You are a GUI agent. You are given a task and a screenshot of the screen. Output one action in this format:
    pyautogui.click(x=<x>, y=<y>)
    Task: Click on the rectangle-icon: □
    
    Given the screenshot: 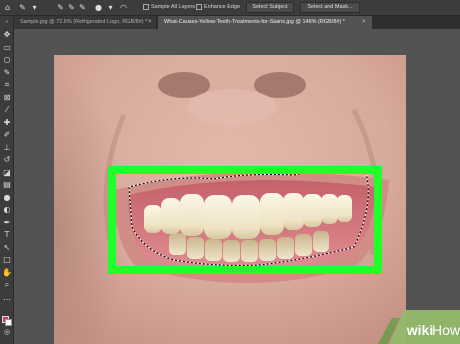 What is the action you would take?
    pyautogui.click(x=7, y=260)
    